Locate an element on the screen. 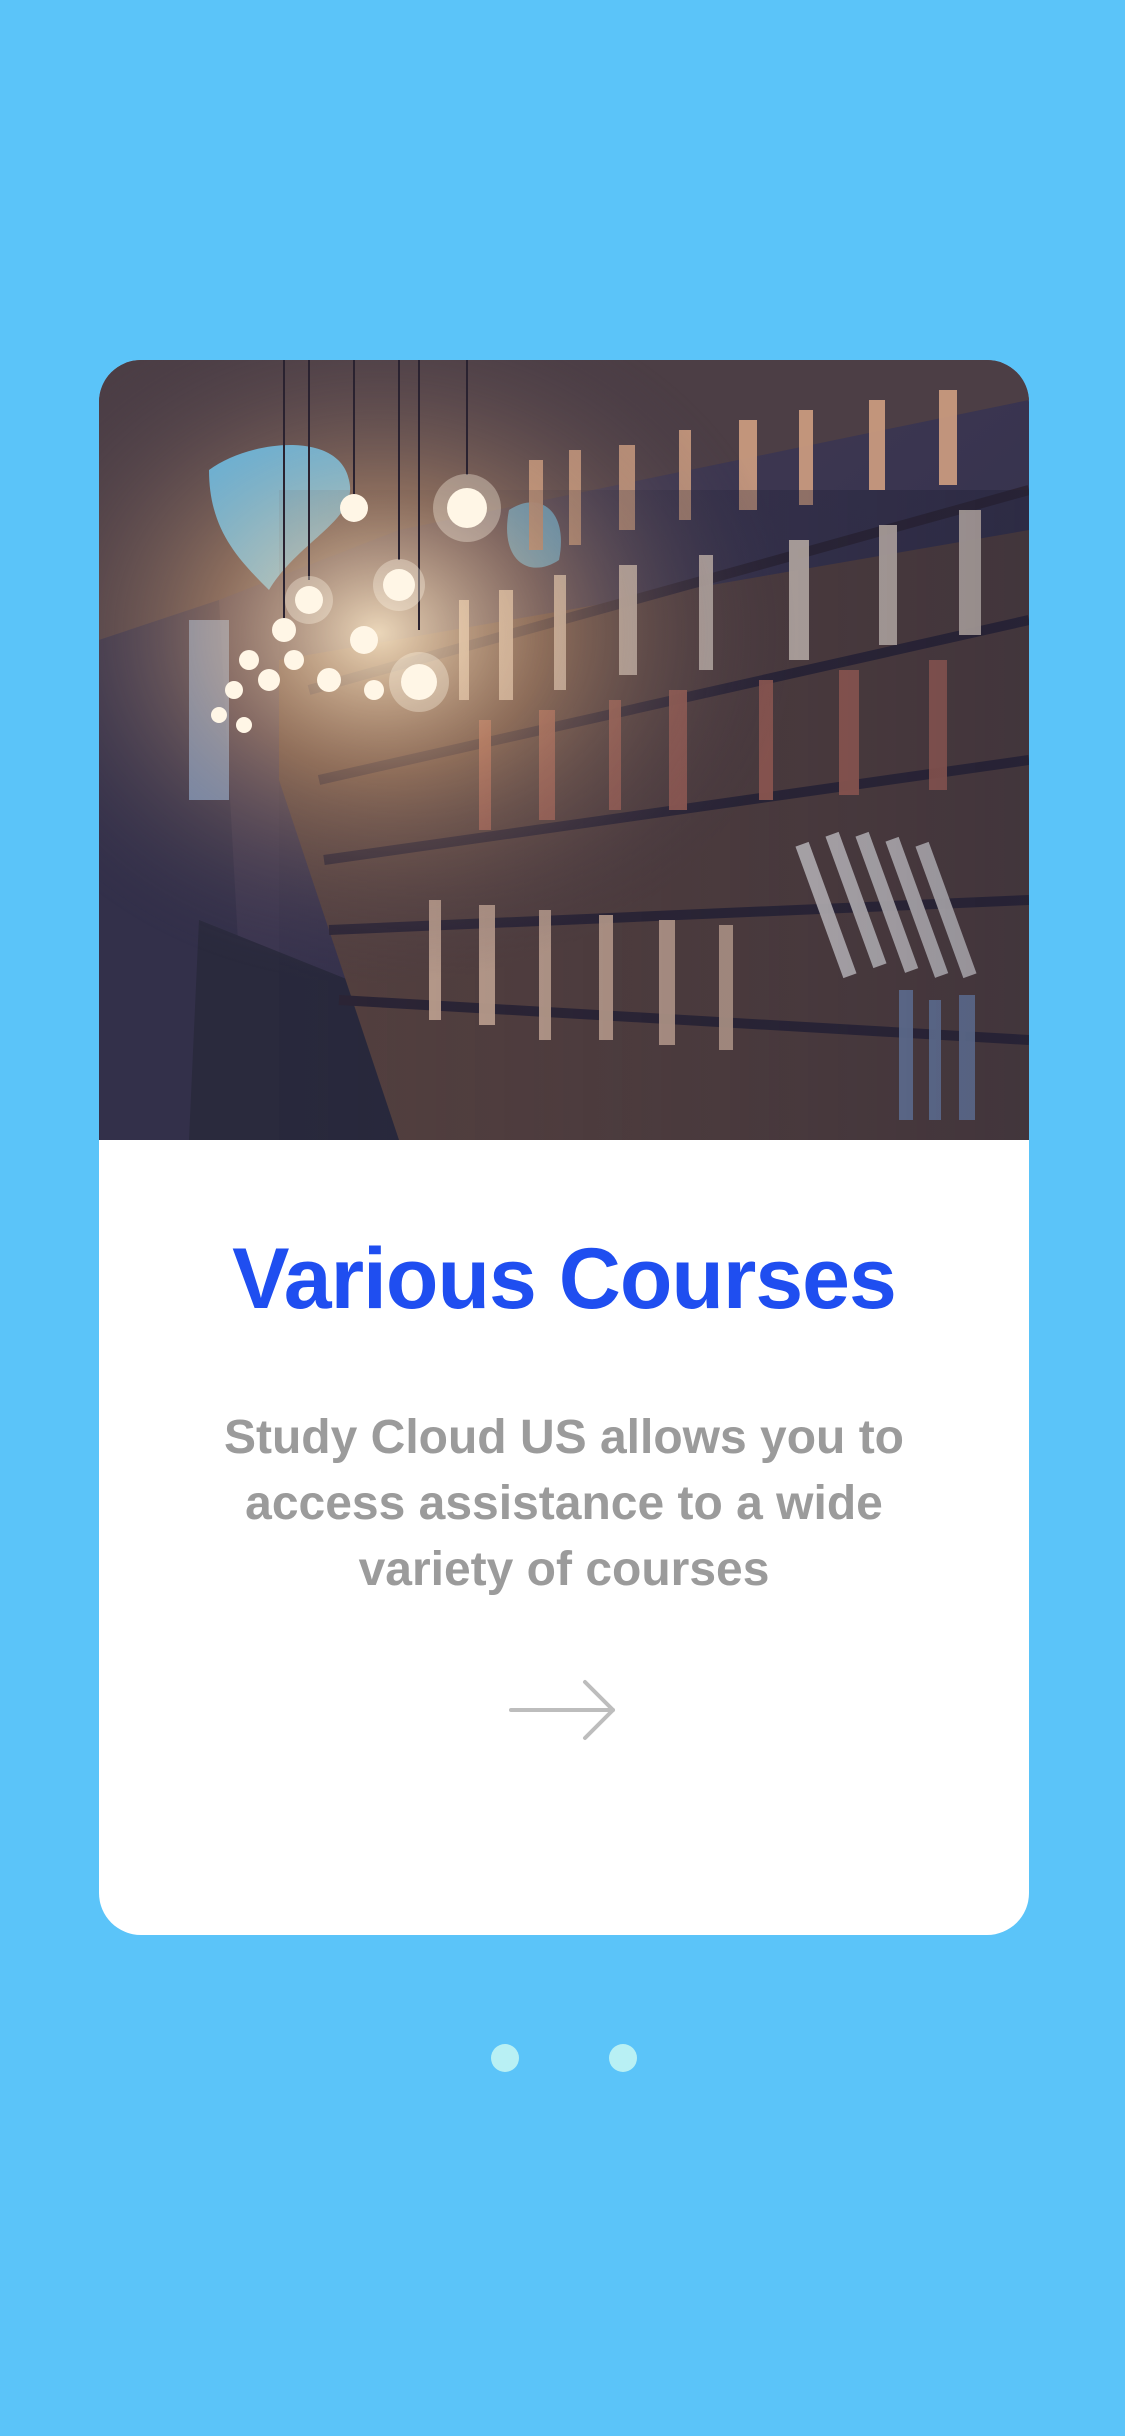 The image size is (1125, 2436). page-indicator is located at coordinates (562, 2059).